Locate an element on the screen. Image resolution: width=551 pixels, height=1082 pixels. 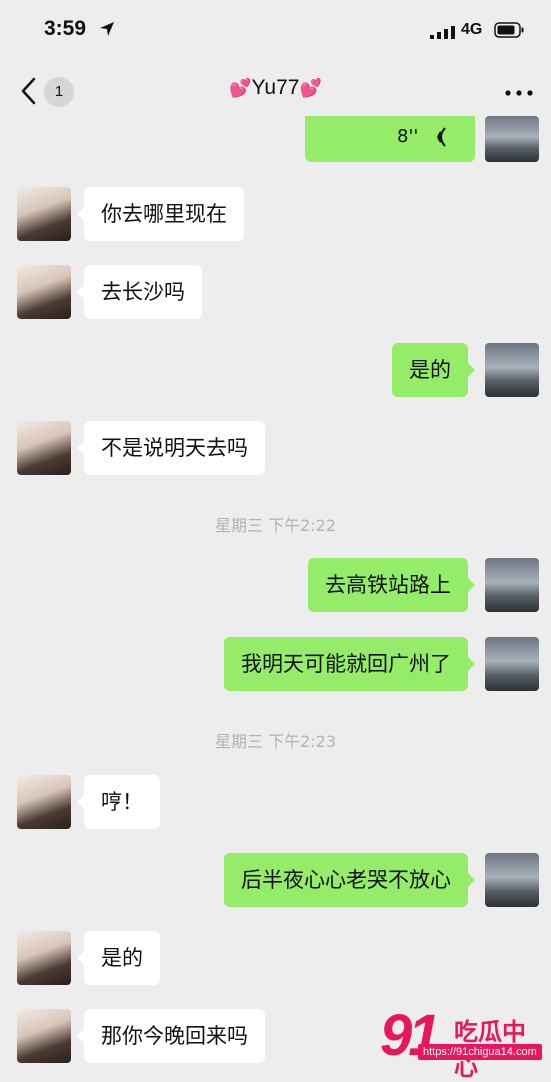
signal-bars-icon is located at coordinates (442, 32).